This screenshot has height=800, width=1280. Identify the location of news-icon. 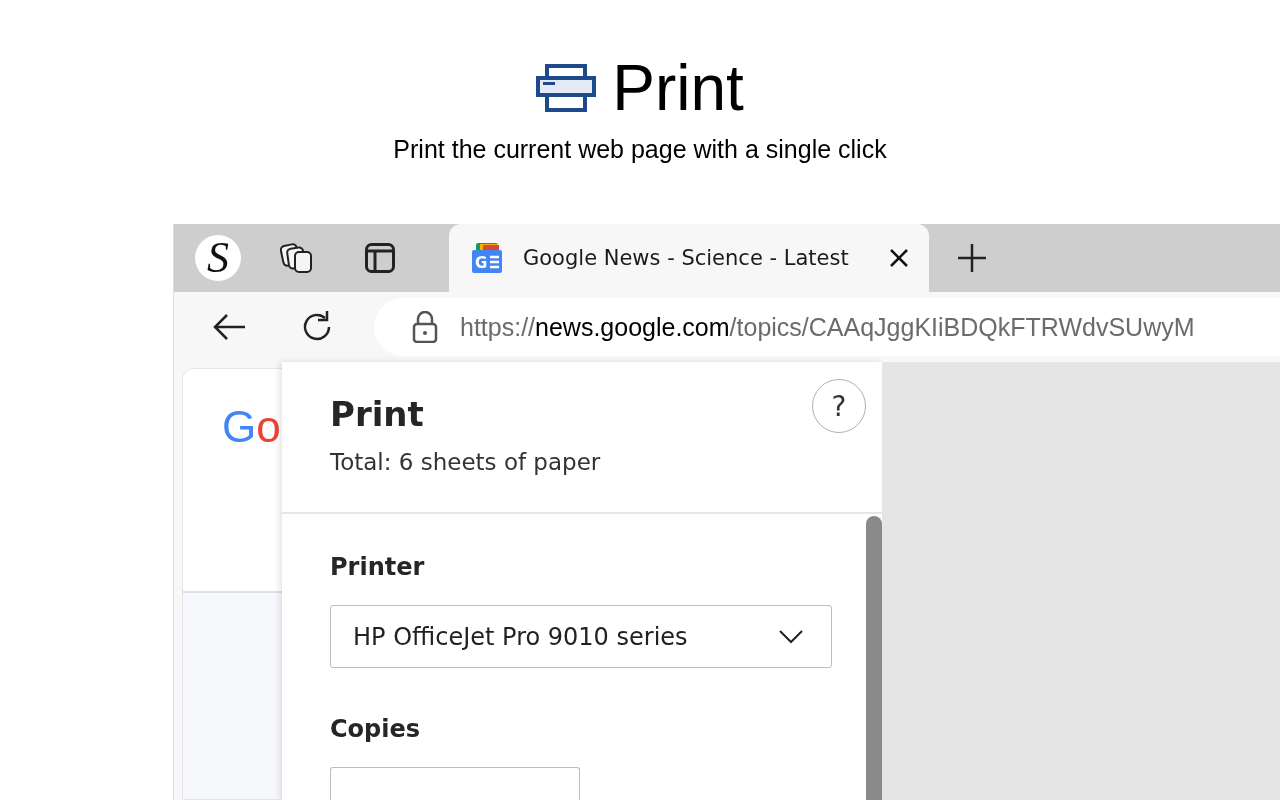
(487, 258).